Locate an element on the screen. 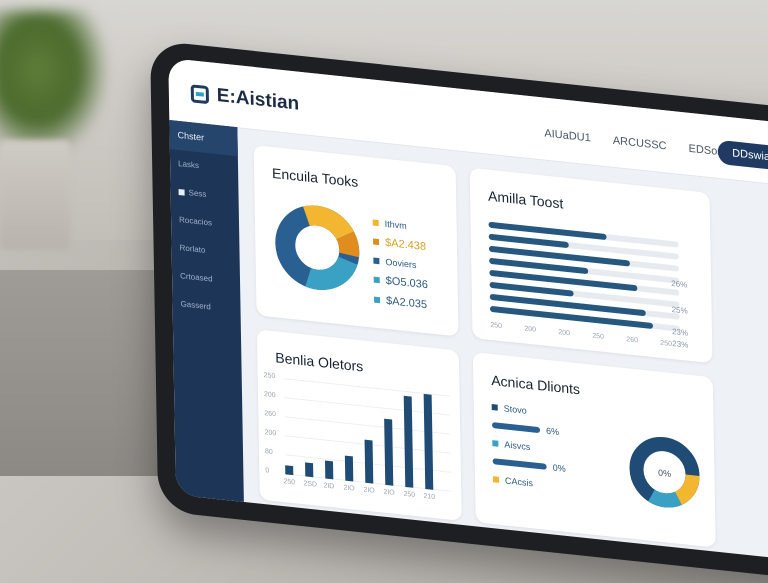 The height and width of the screenshot is (583, 768). legend-label: CAcsis is located at coordinates (519, 482).